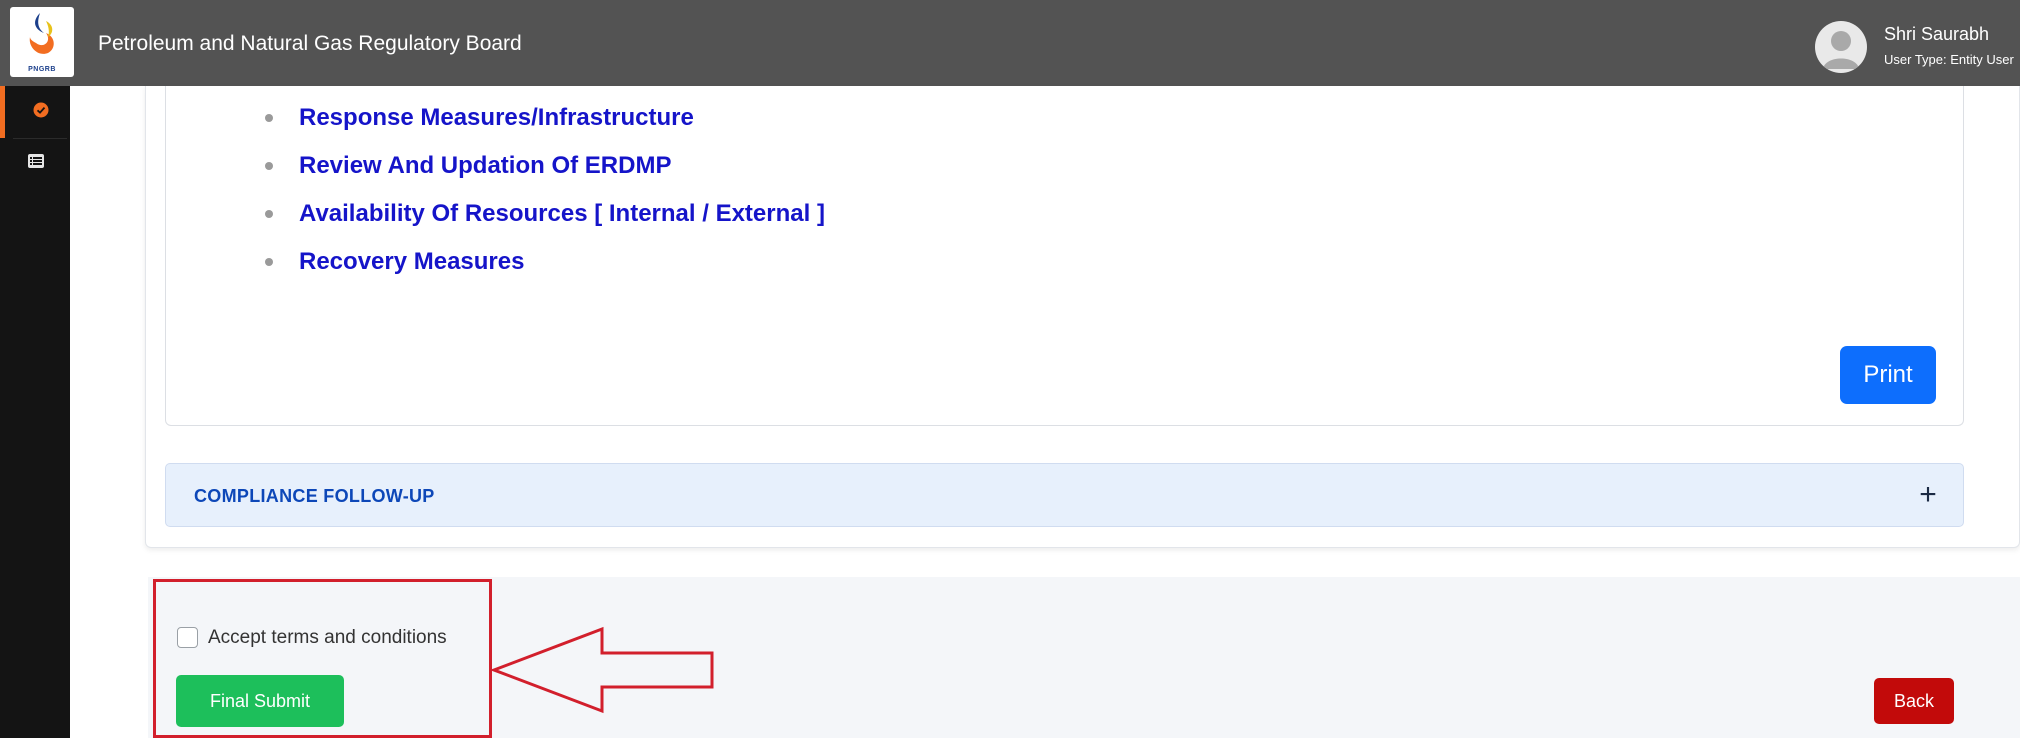 The height and width of the screenshot is (738, 2020). I want to click on list-item: Response Measures/Infrastructure, so click(545, 122).